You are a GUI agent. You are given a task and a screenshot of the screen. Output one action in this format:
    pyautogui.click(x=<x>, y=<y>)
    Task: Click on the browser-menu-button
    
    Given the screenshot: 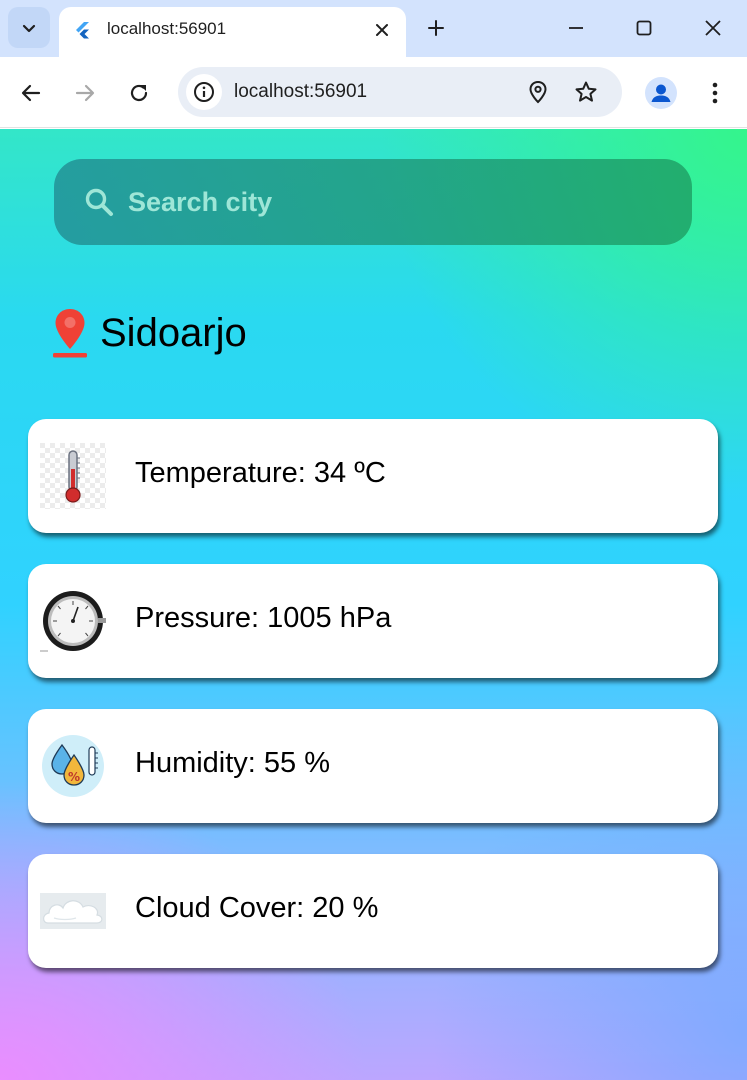 What is the action you would take?
    pyautogui.click(x=715, y=93)
    